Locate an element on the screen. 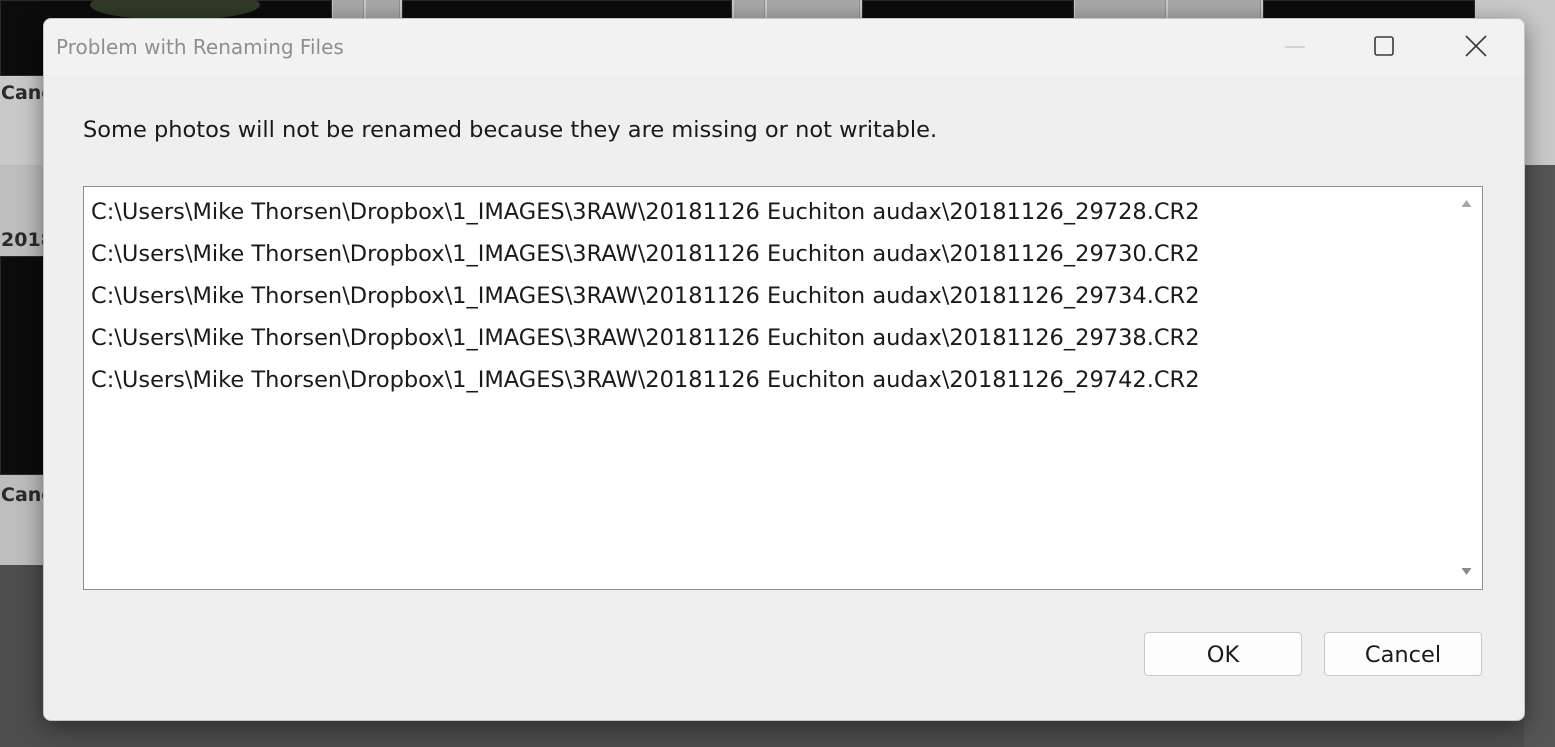 The width and height of the screenshot is (1555, 747). dialog-titlebar: Problem with Renaming Files is located at coordinates (784, 47).